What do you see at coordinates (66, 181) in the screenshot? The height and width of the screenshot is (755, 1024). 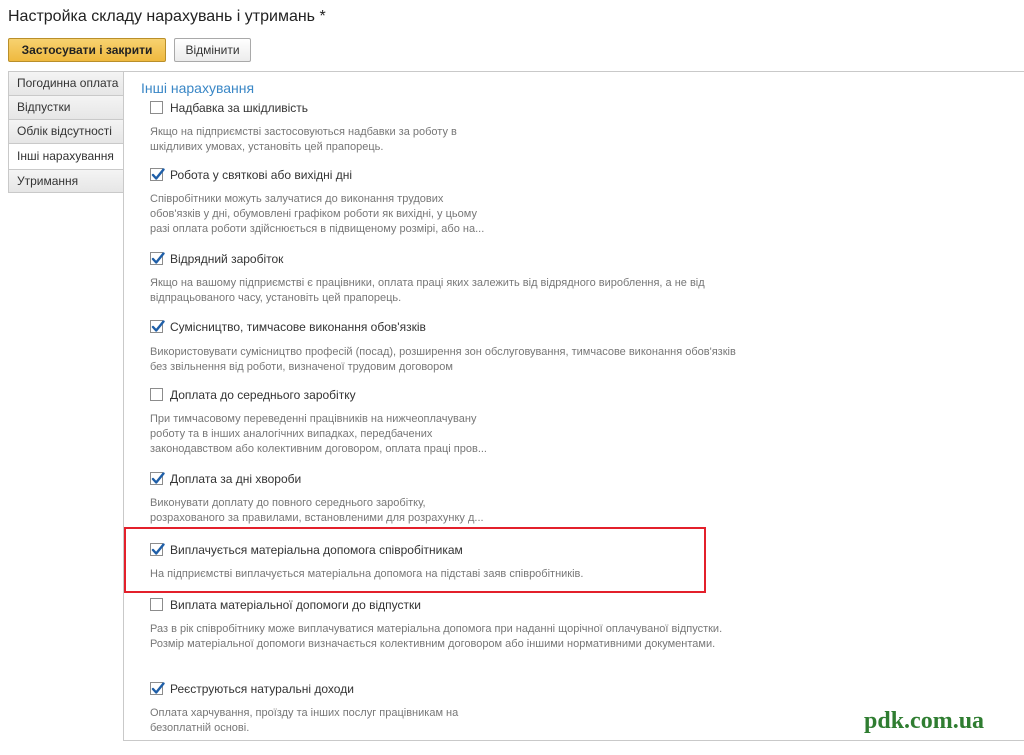 I see `tab-deductions: Утримання` at bounding box center [66, 181].